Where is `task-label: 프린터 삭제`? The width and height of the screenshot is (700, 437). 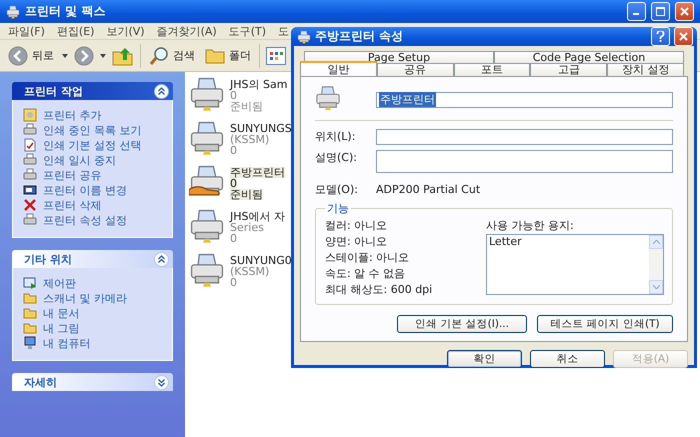 task-label: 프린터 삭제 is located at coordinates (72, 205).